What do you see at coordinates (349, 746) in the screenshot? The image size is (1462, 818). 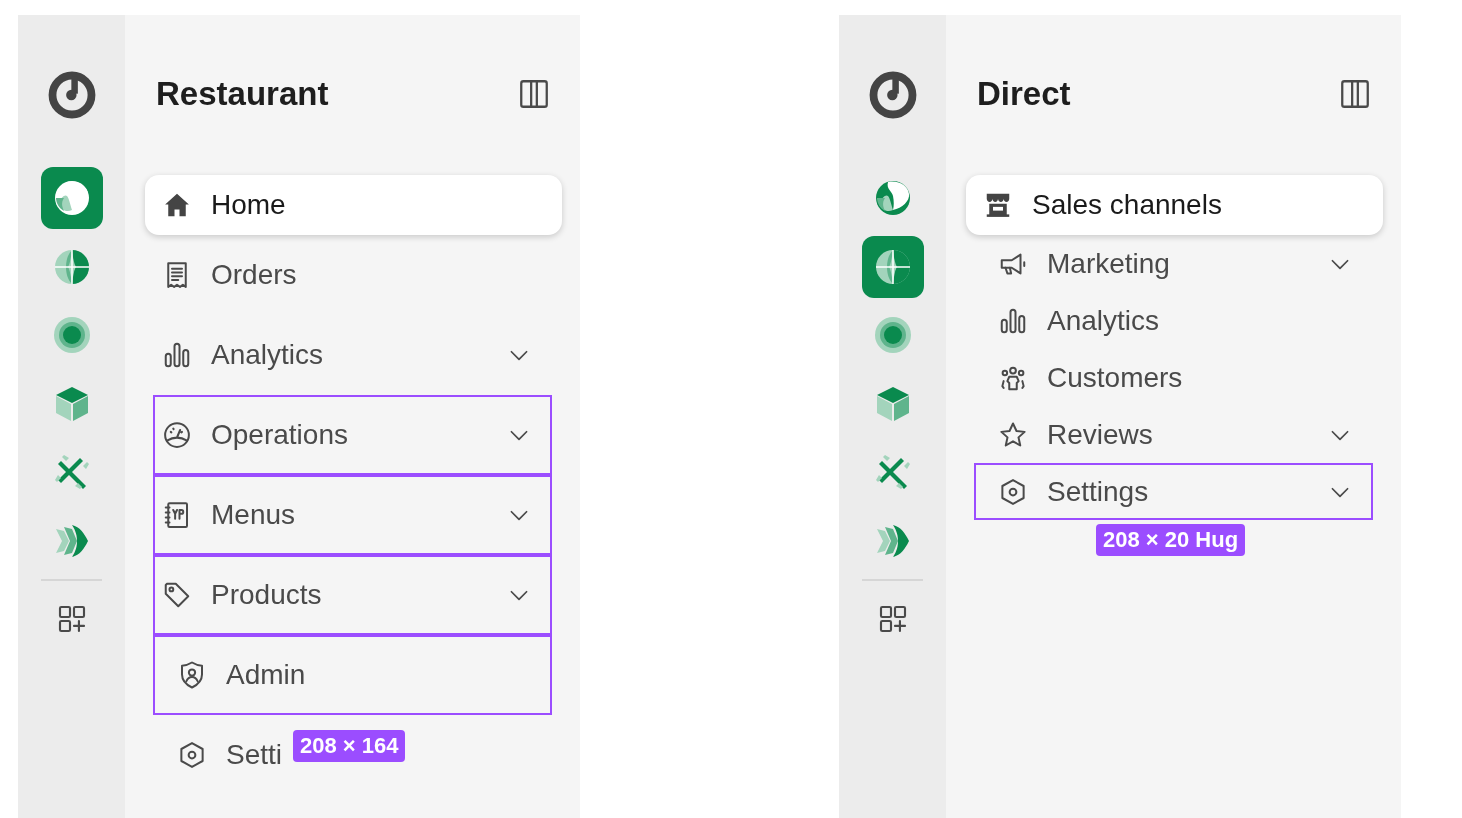 I see `size-badge: 208 × 164` at bounding box center [349, 746].